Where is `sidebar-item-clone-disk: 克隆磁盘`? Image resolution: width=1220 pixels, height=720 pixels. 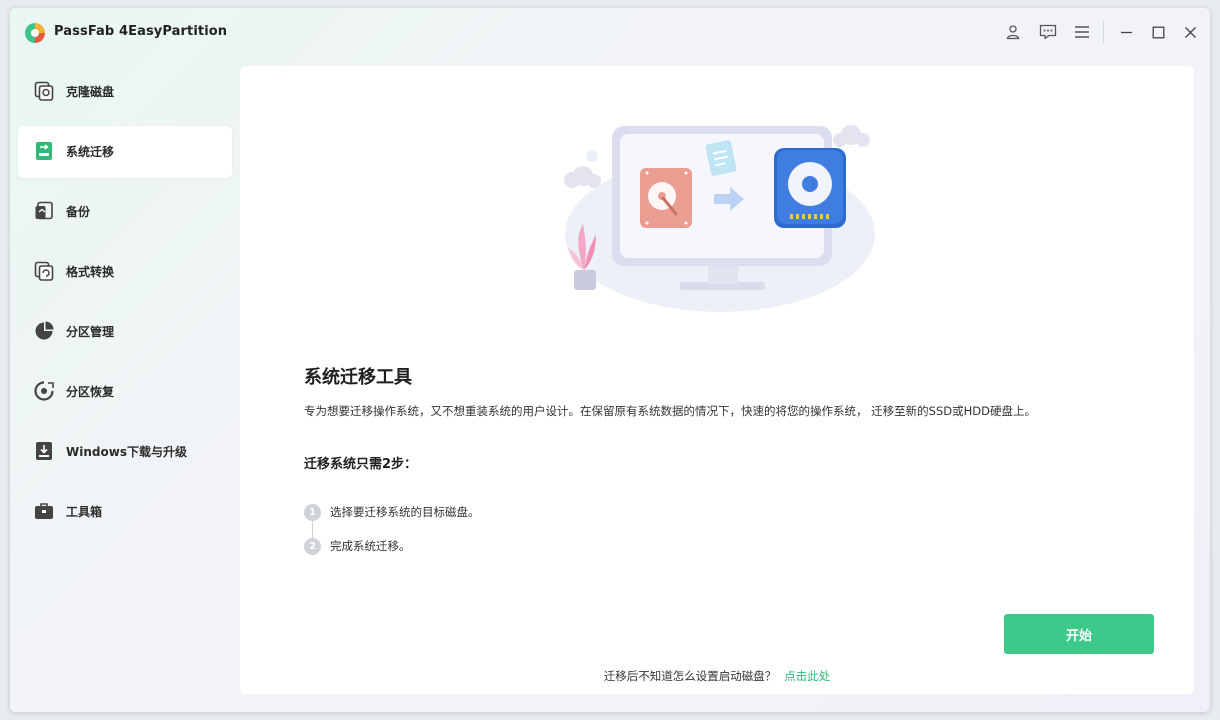 sidebar-item-clone-disk: 克隆磁盘 is located at coordinates (125, 92).